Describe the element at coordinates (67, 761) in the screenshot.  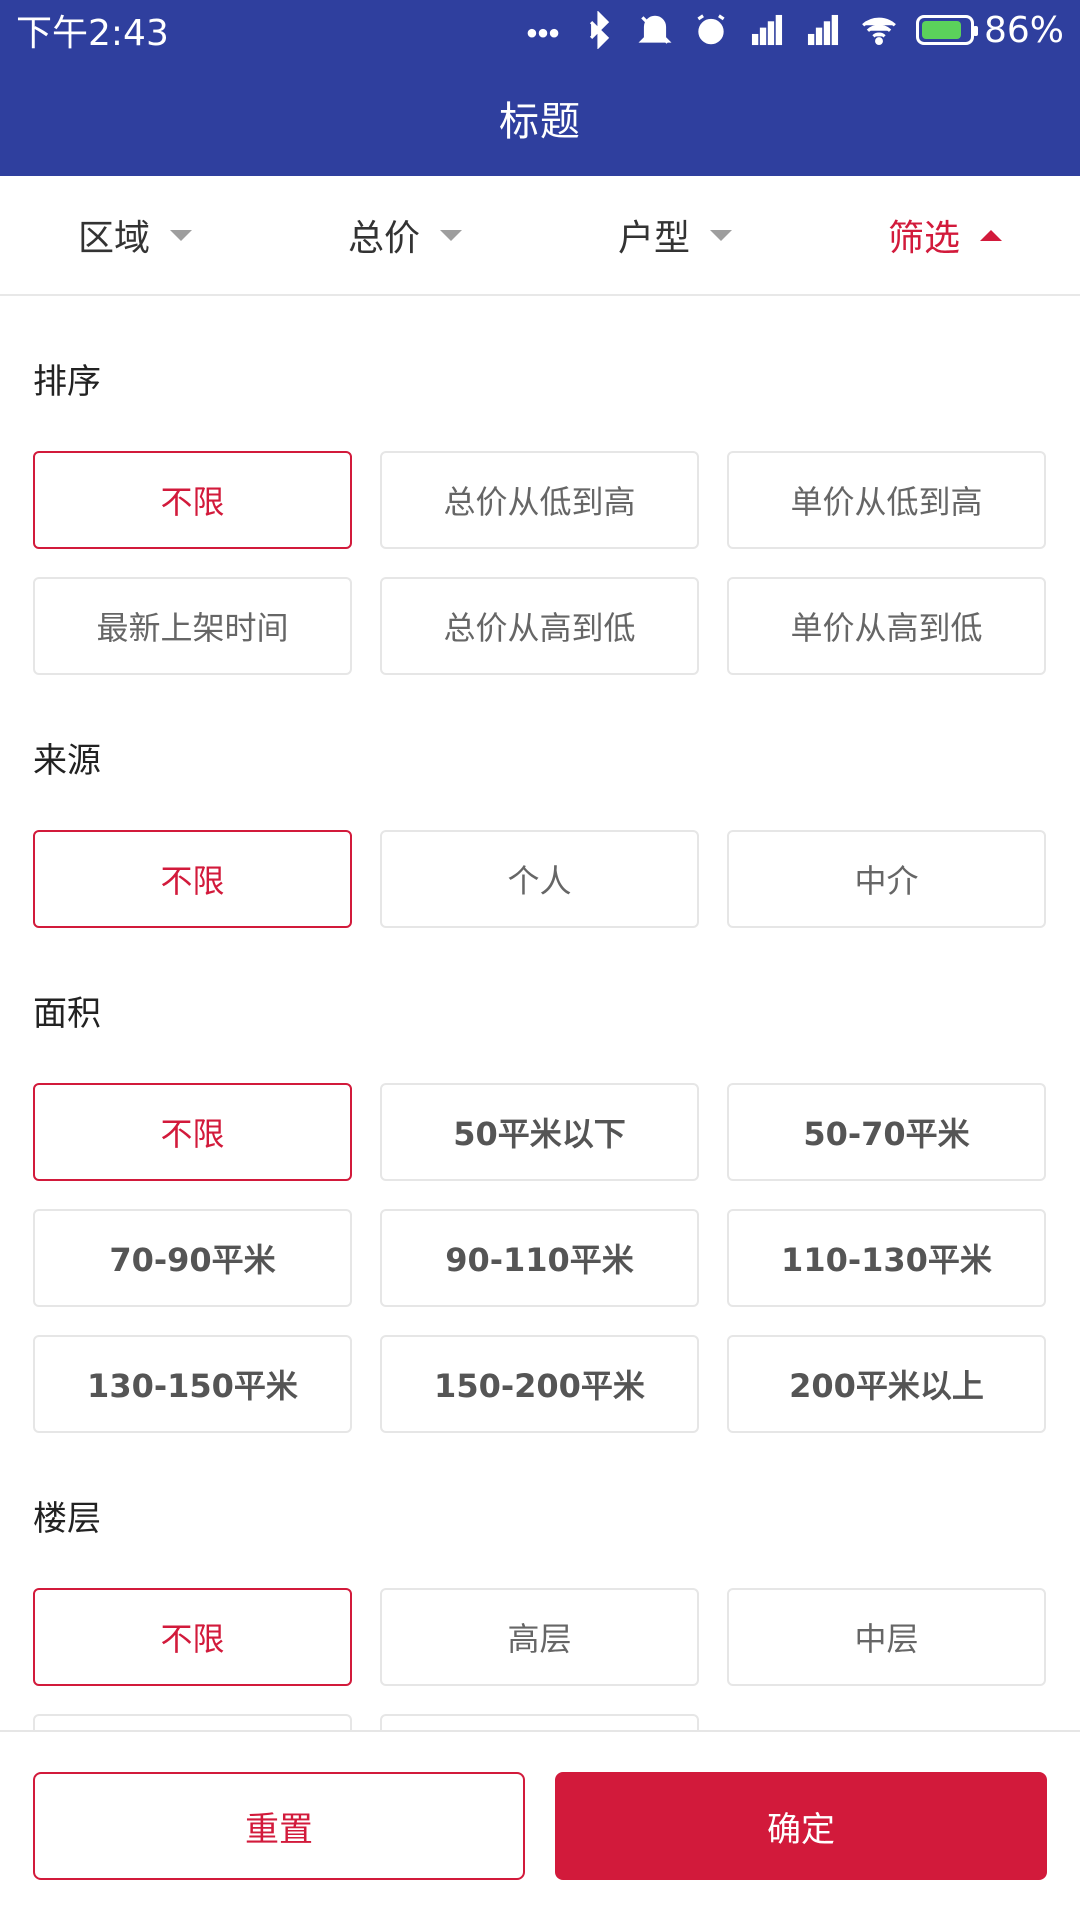
I see `section-title-source: 来源` at that location.